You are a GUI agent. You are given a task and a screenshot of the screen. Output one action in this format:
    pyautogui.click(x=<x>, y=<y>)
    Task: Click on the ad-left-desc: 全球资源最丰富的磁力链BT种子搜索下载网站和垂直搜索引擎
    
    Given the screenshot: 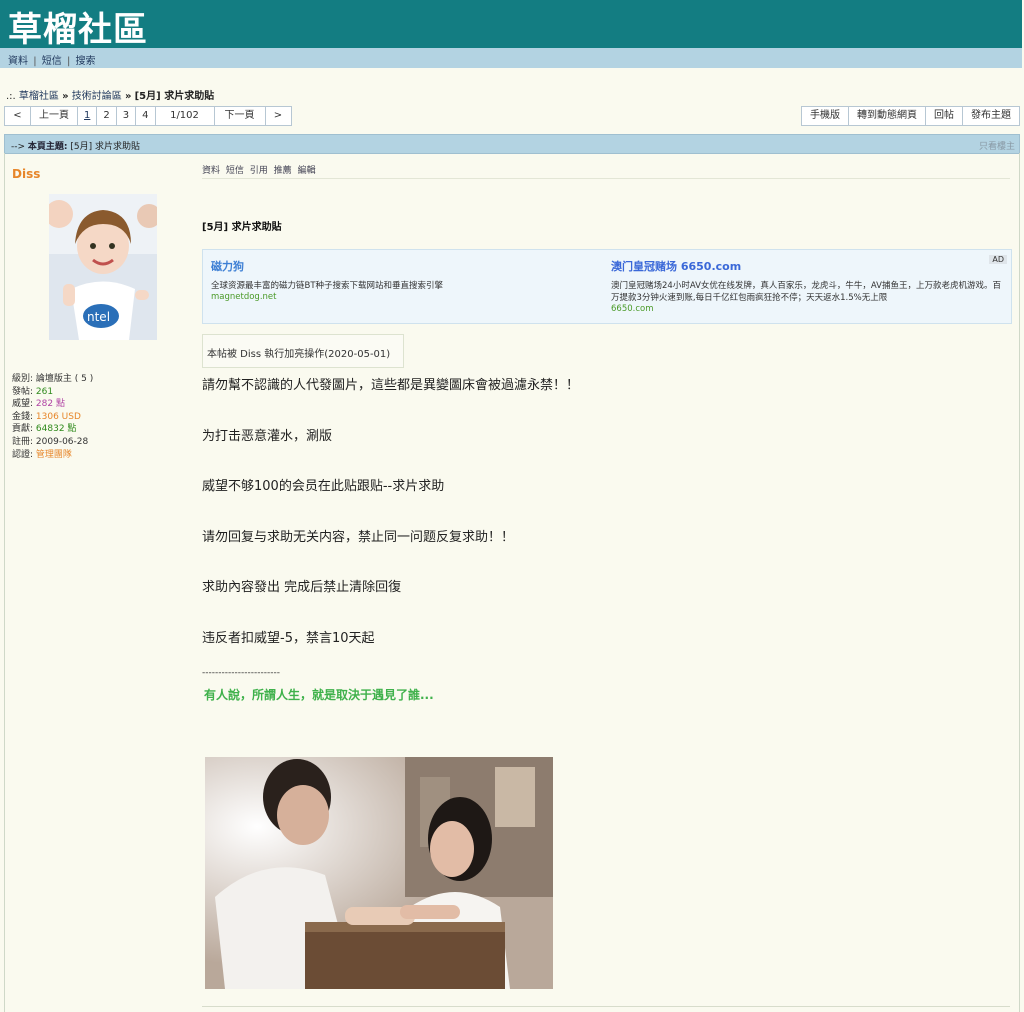 What is the action you would take?
    pyautogui.click(x=327, y=286)
    